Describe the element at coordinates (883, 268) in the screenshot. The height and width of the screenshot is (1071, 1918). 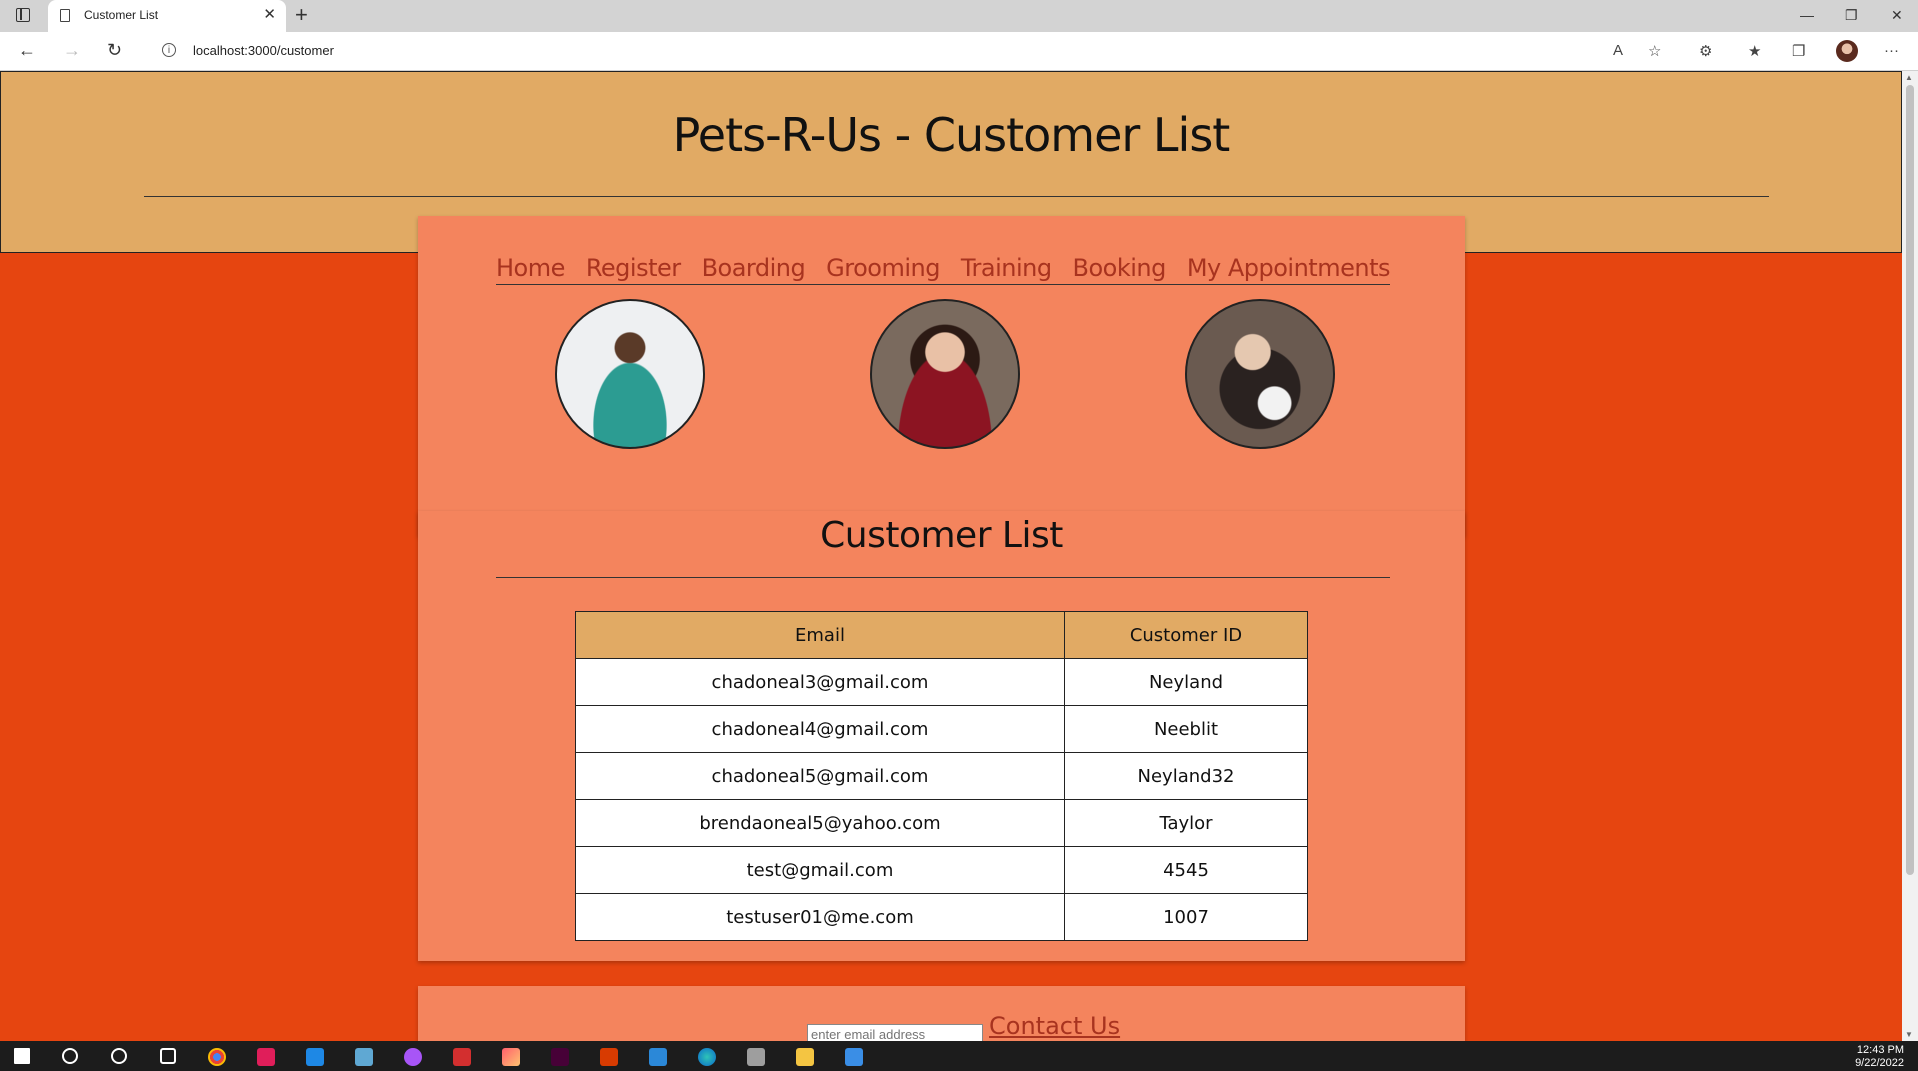
I see `nav-grooming-link: Grooming` at that location.